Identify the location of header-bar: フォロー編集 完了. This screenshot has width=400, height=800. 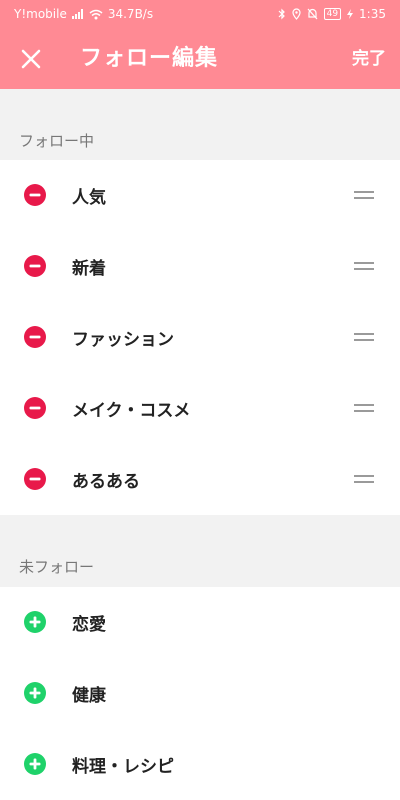
(200, 58).